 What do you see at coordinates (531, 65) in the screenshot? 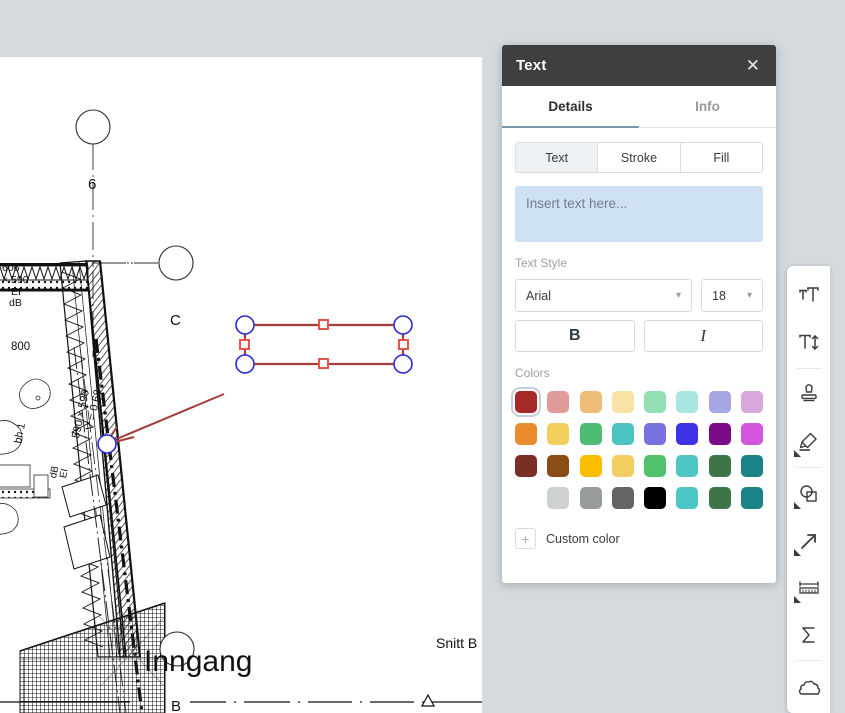
I see `panel-title: Text` at bounding box center [531, 65].